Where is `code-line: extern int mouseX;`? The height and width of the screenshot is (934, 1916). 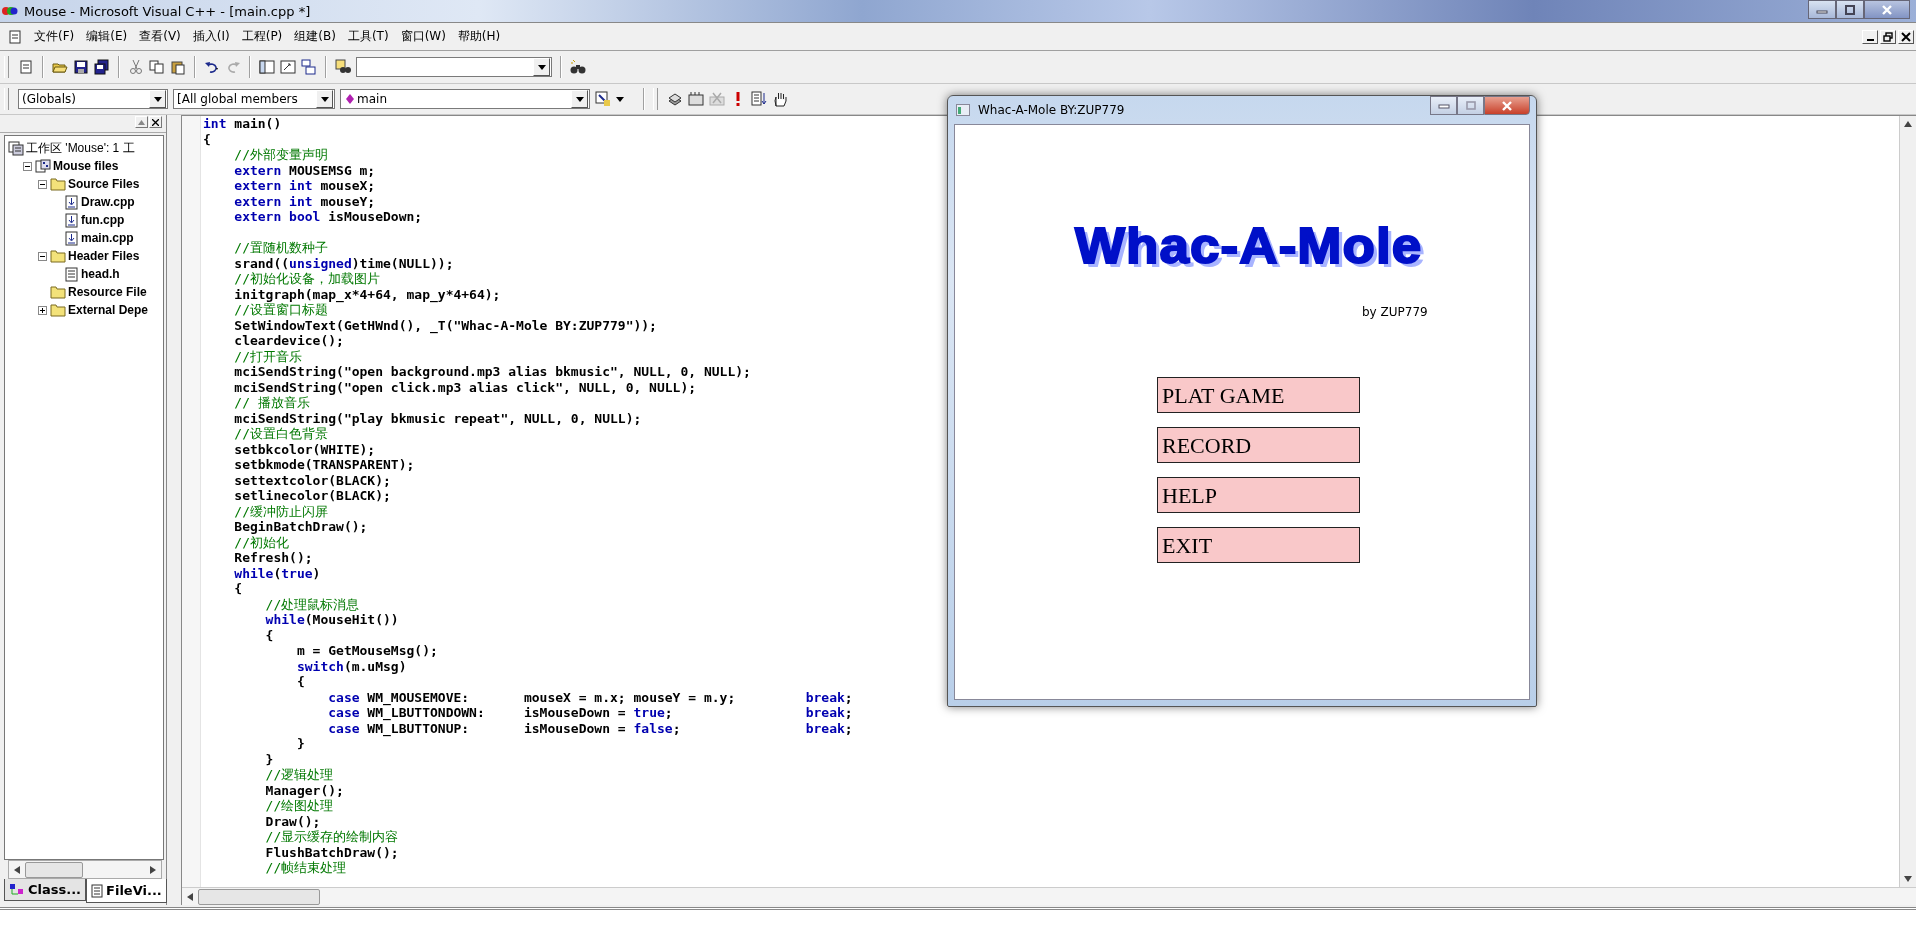
code-line: extern int mouseX; is located at coordinates (304, 186).